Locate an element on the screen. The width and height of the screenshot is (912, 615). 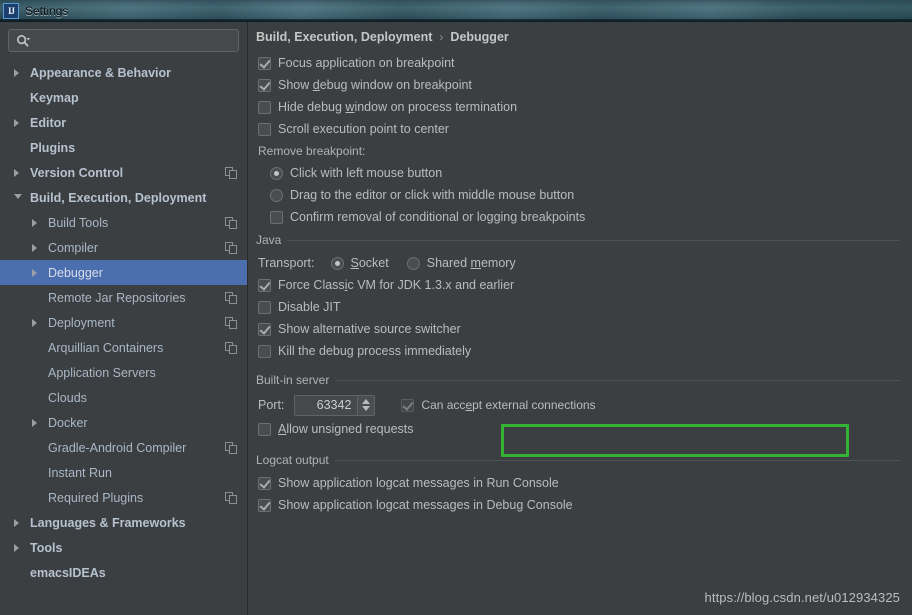
checkbox-row: Hide debug window on process termination is located at coordinates (580, 107).